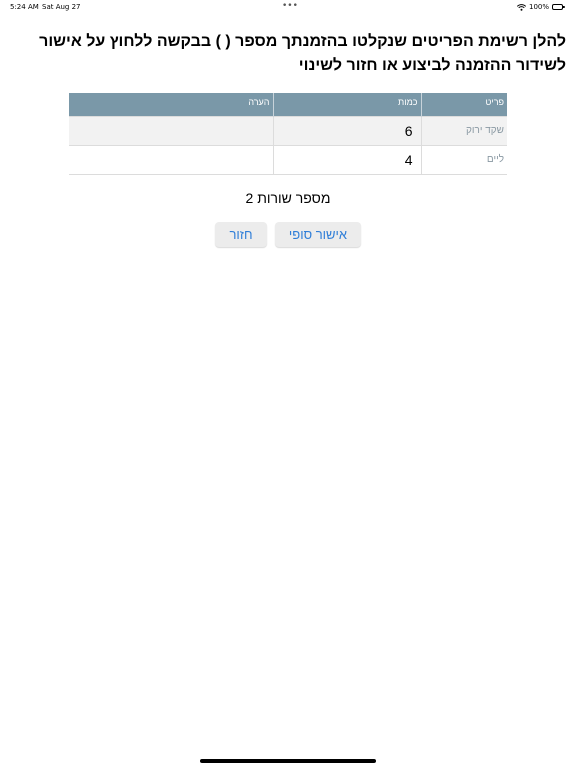 This screenshot has height=768, width=576. Describe the element at coordinates (347, 130) in the screenshot. I see `cell-quantity: 6` at that location.